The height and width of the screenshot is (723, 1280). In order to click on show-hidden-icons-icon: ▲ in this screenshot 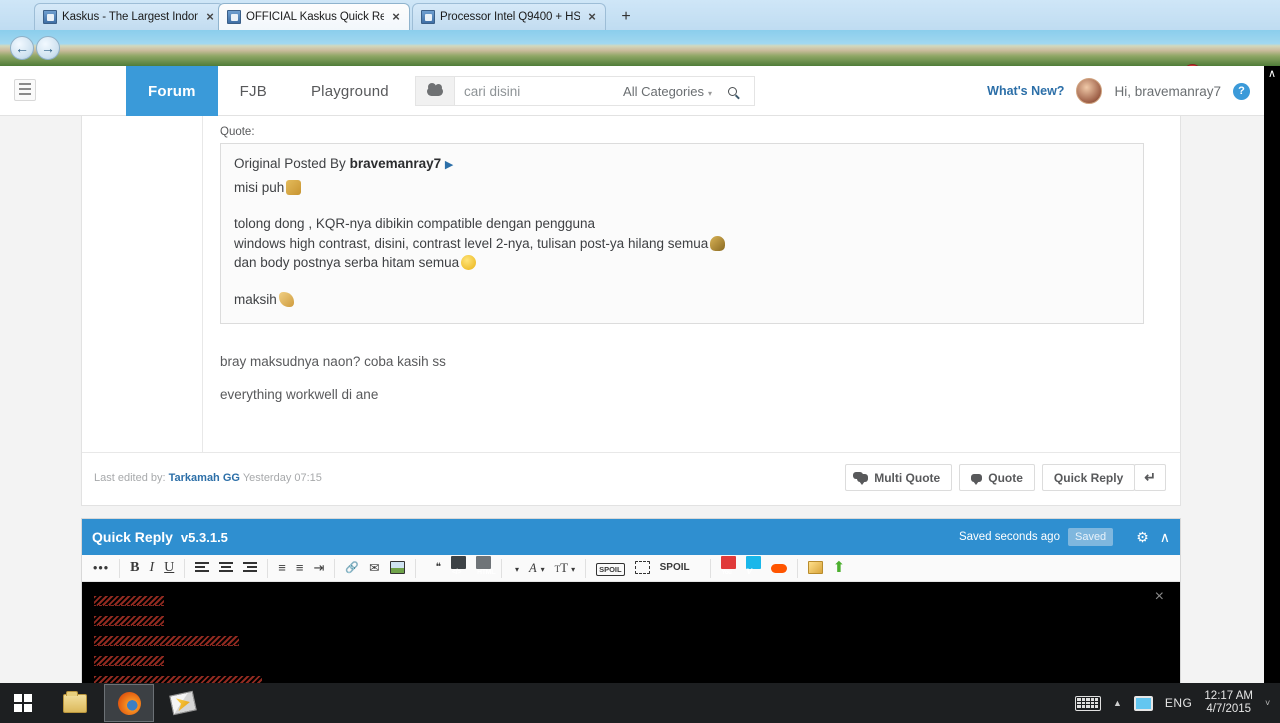, I will do `click(1117, 703)`.